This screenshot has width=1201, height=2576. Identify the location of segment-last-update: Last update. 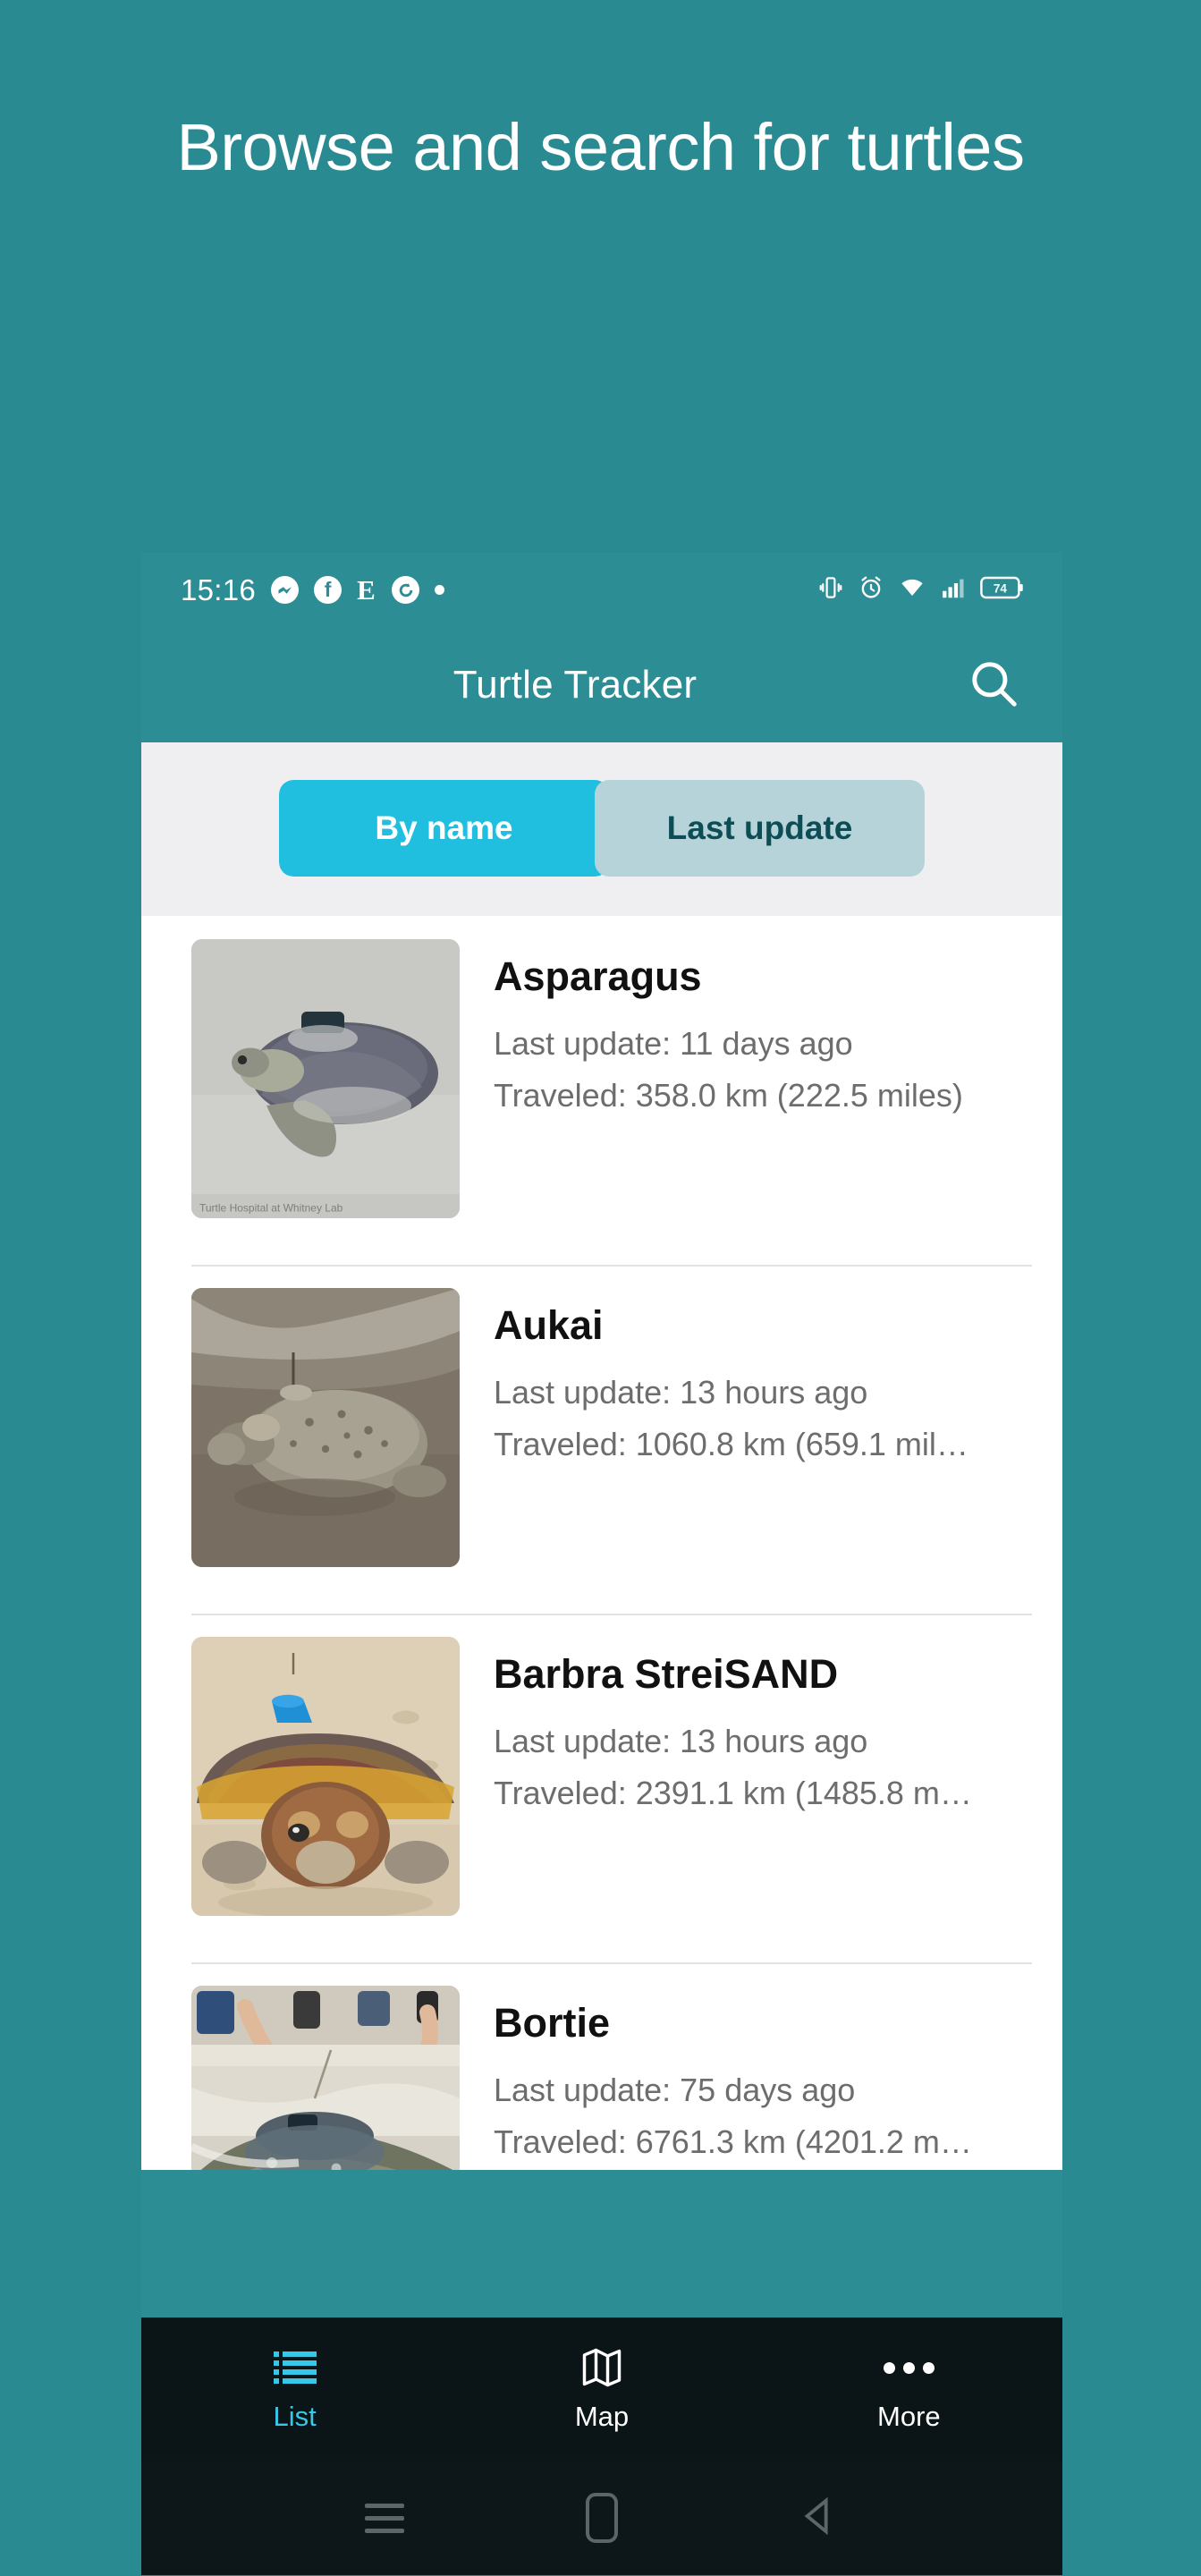
(760, 828).